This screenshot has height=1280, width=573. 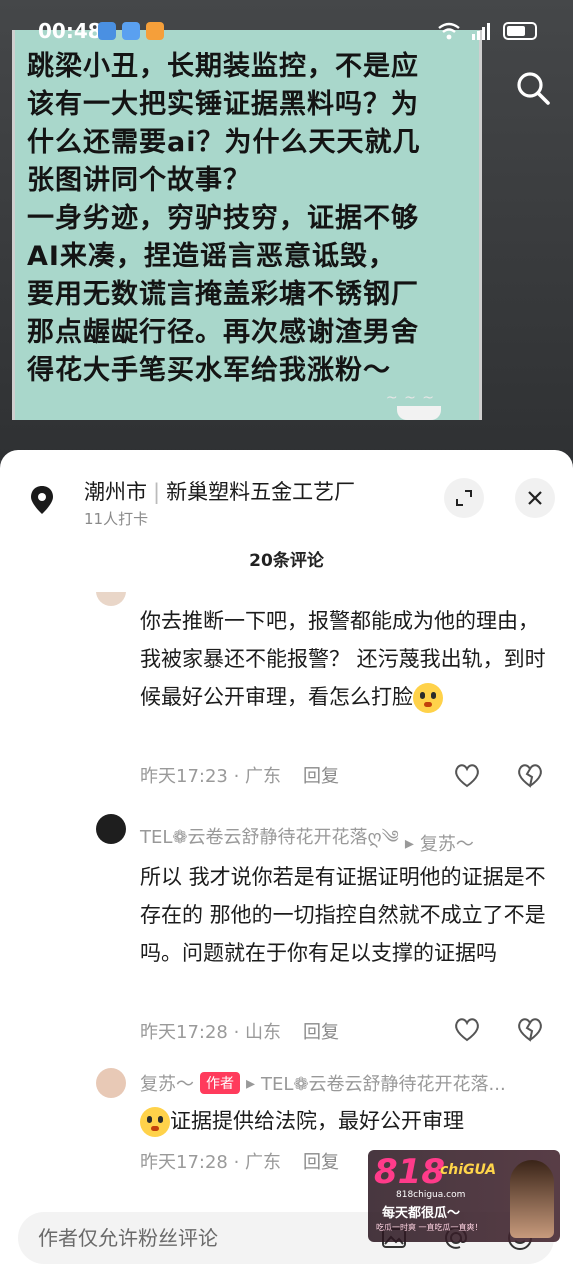 I want to click on expand-button, so click(x=464, y=498).